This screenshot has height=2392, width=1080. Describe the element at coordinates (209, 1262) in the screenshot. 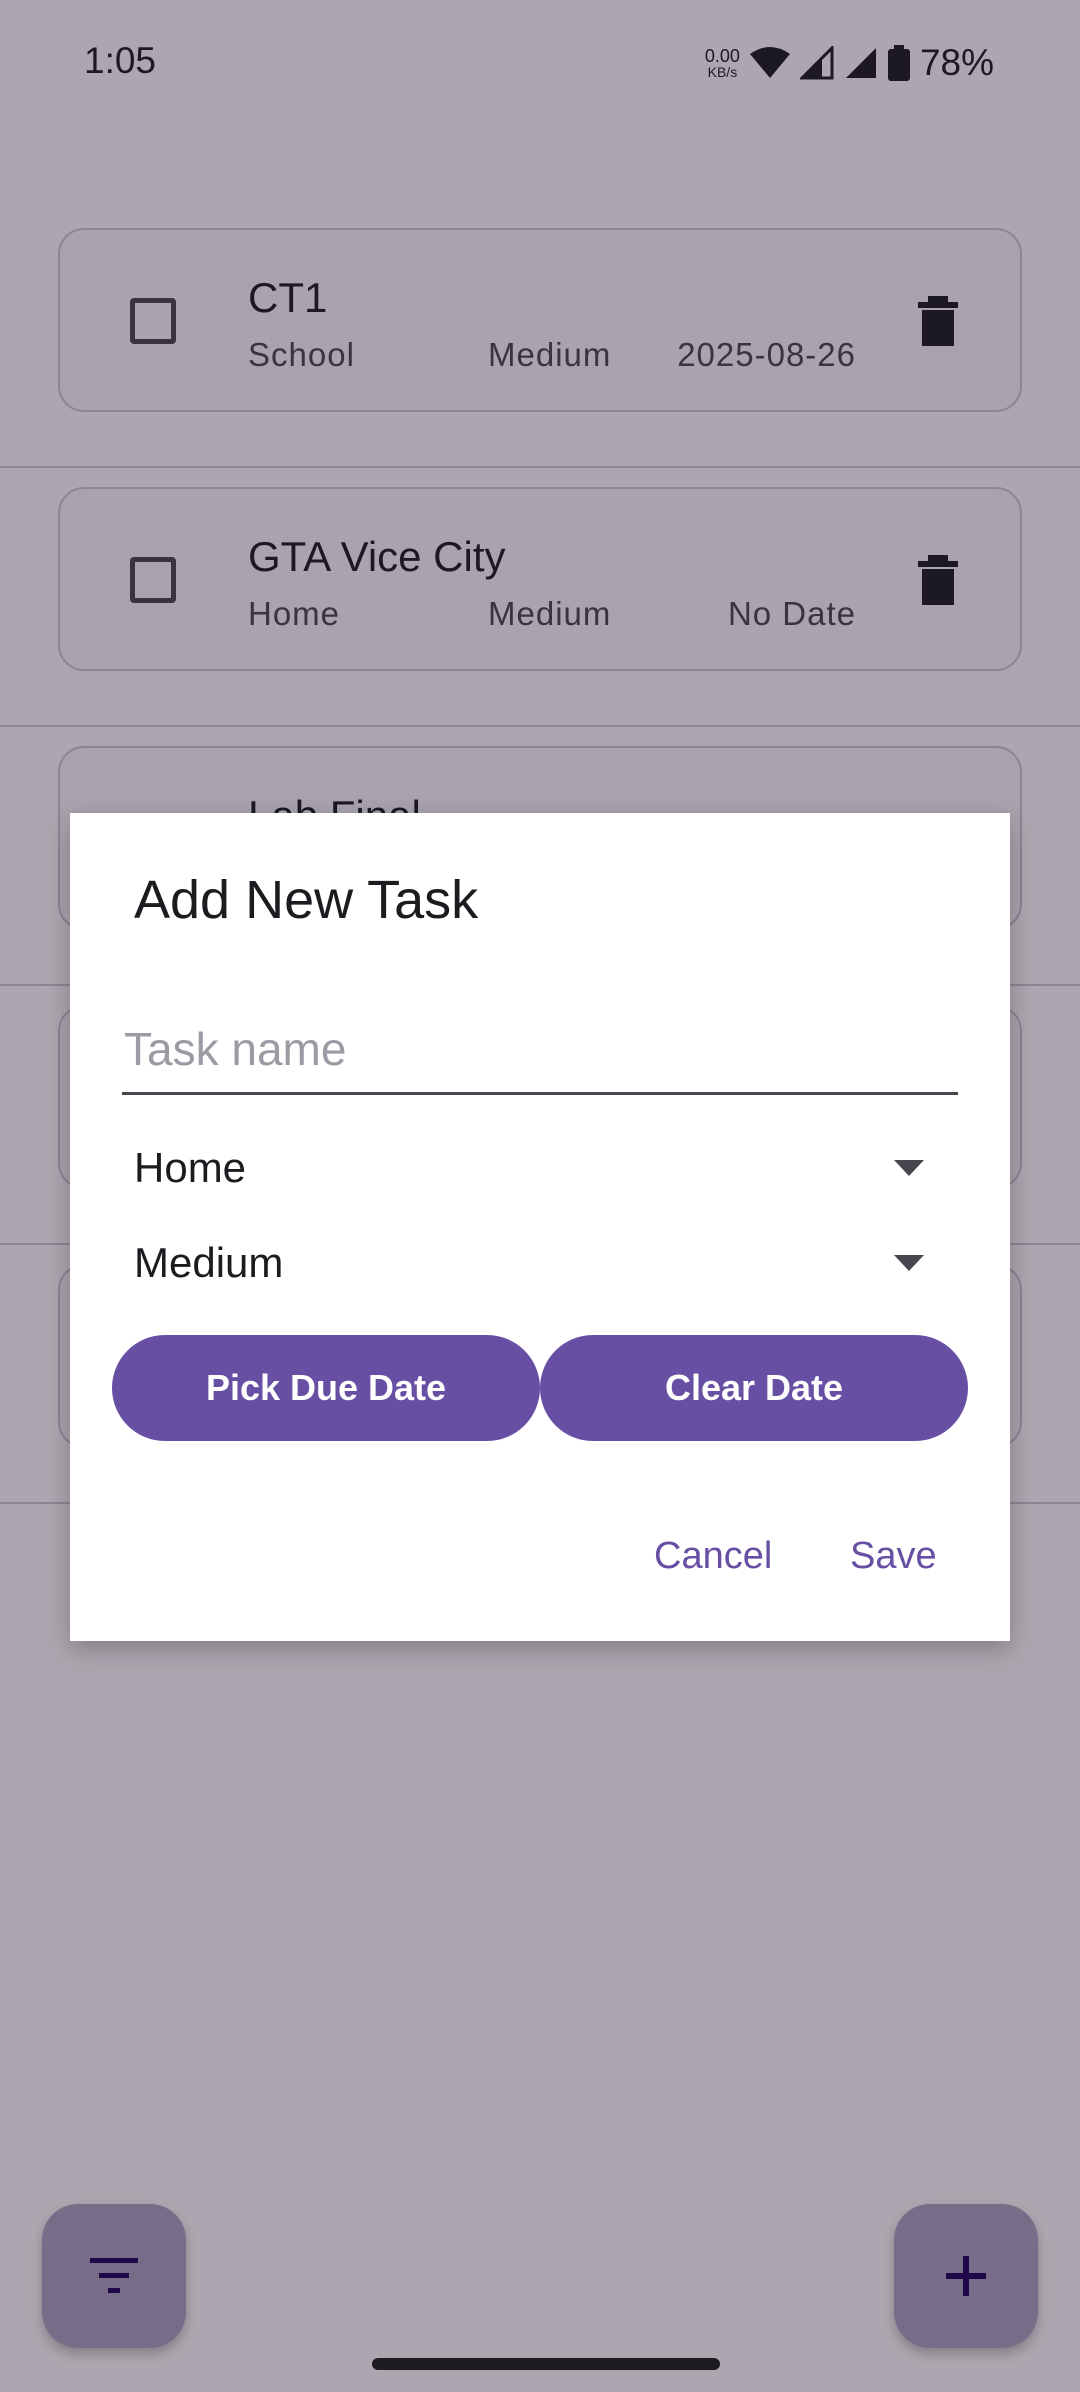

I see `priority-selected: Medium` at that location.